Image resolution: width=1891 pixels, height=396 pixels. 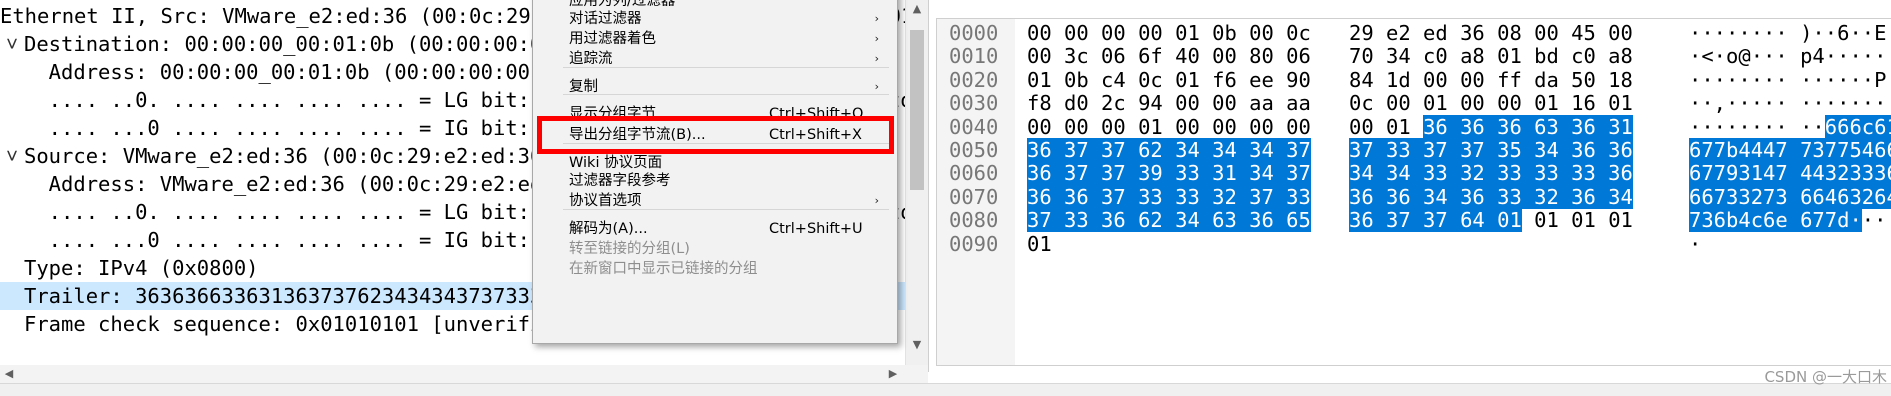 What do you see at coordinates (1790, 150) in the screenshot?
I see `ascii-text-selected: 677b4447 73775466` at bounding box center [1790, 150].